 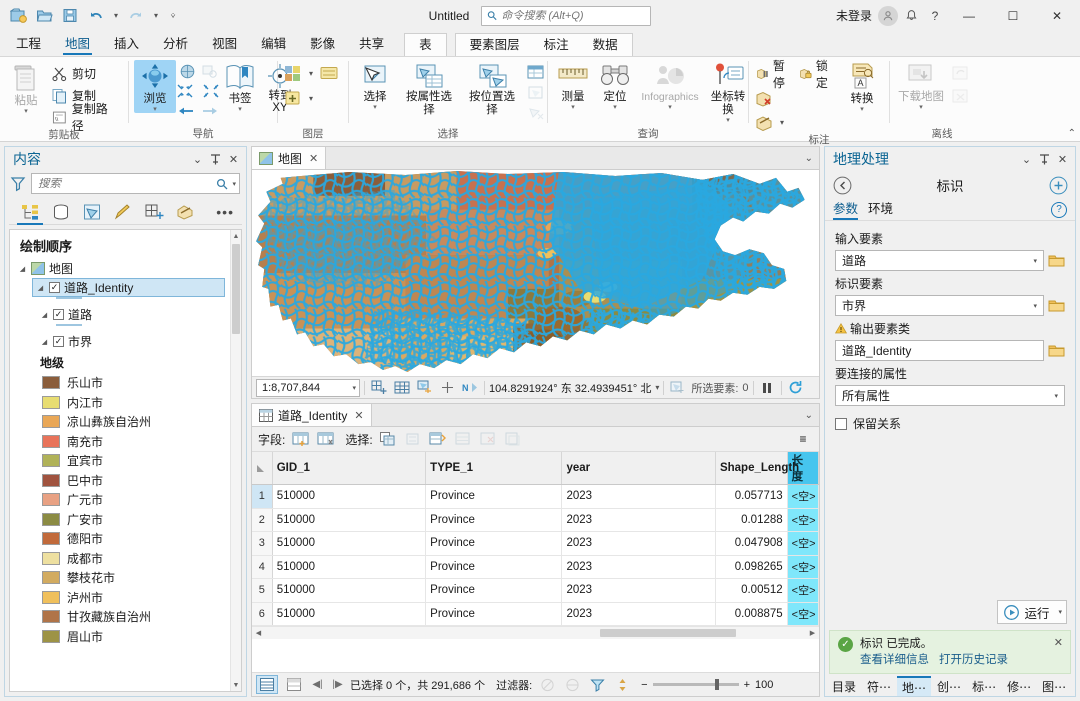 I want to click on legend-item: 攀枝花市, so click(x=119, y=578).